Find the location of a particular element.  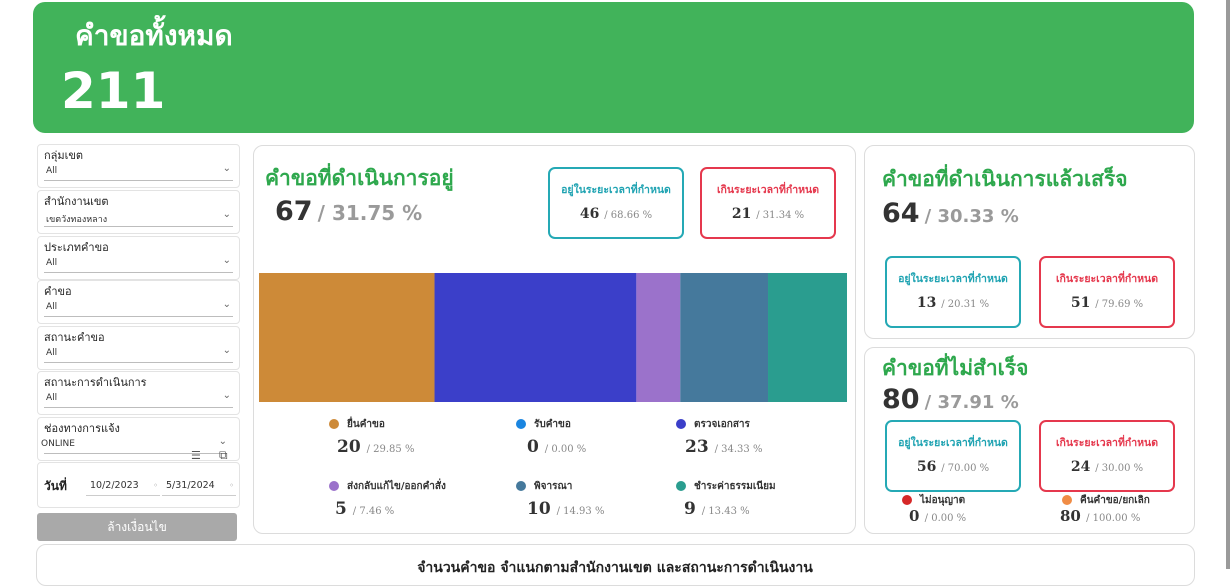

badge-pct: / 79.69 % is located at coordinates (1119, 304).